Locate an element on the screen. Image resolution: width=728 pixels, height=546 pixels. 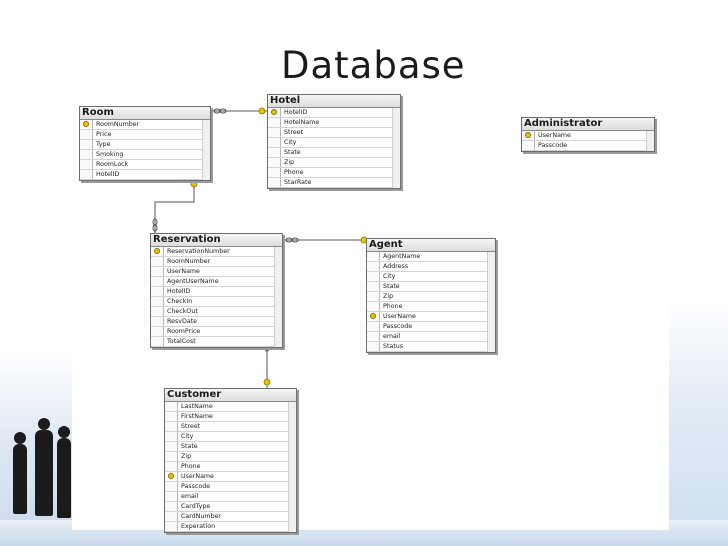
table-administrator: Administrator UserName Passcode is located at coordinates (588, 134).